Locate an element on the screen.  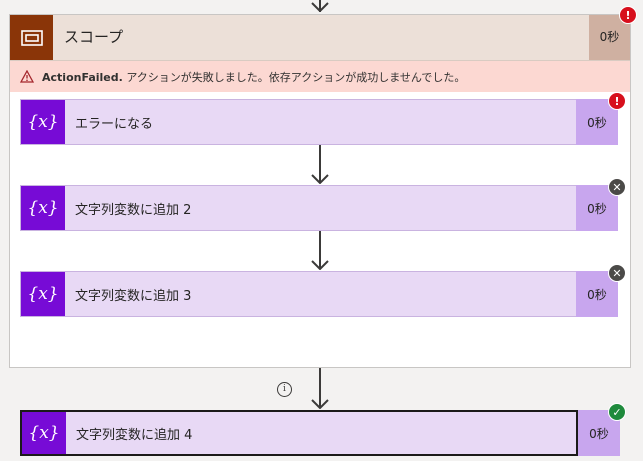
scope-title: スコープ is located at coordinates (94, 37).